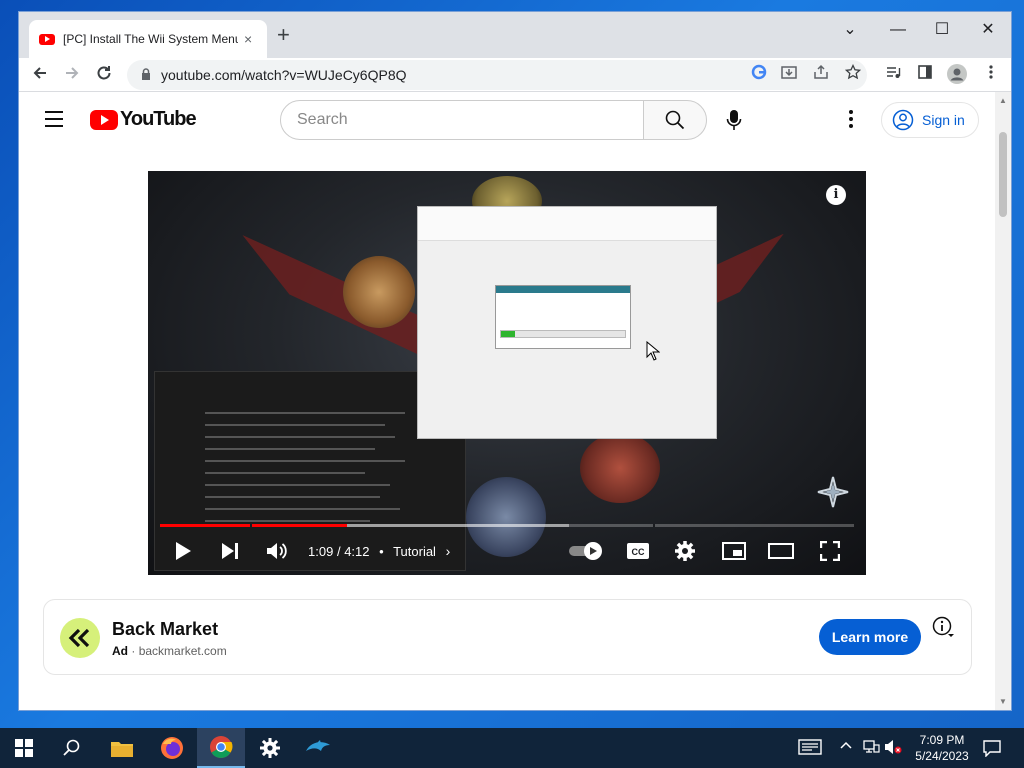 The width and height of the screenshot is (1024, 768). What do you see at coordinates (104, 119) in the screenshot?
I see `youtube-play-icon` at bounding box center [104, 119].